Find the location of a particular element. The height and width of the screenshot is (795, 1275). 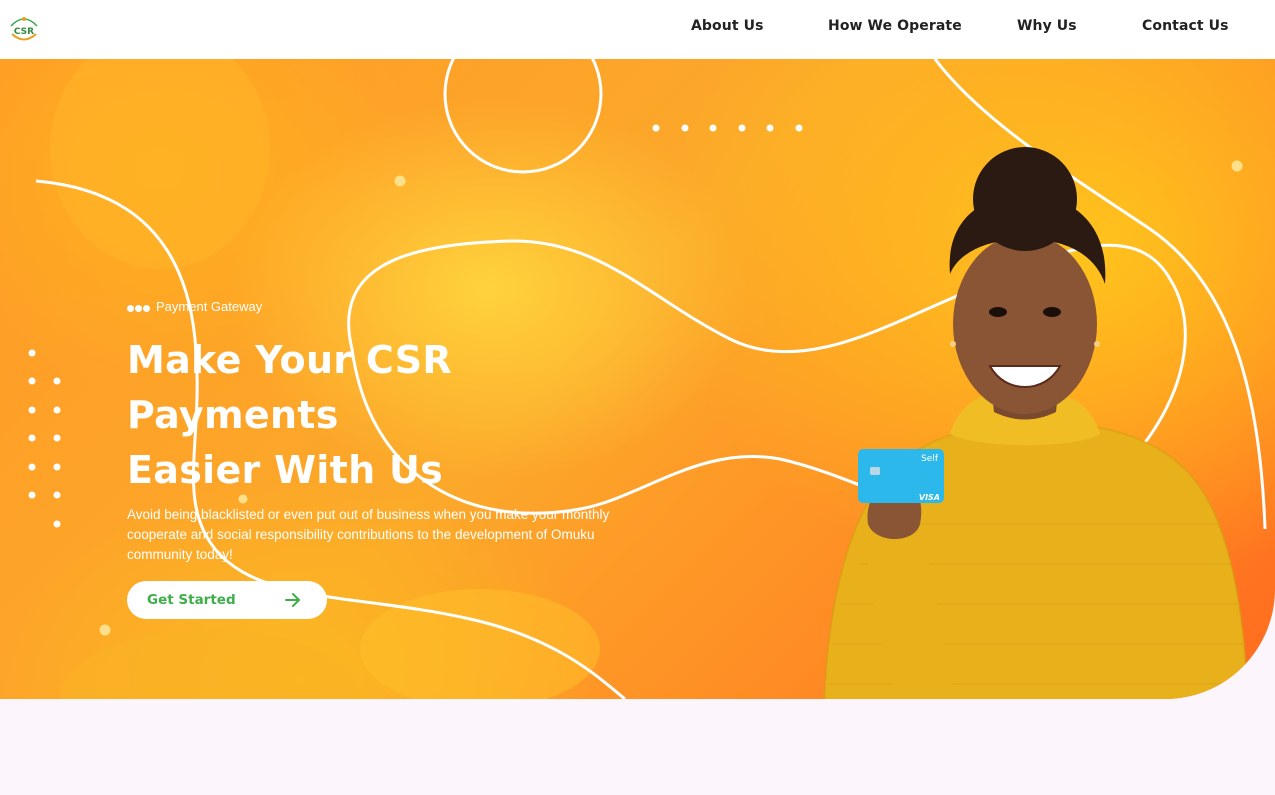

nav-why-us: Why Us is located at coordinates (1047, 26).